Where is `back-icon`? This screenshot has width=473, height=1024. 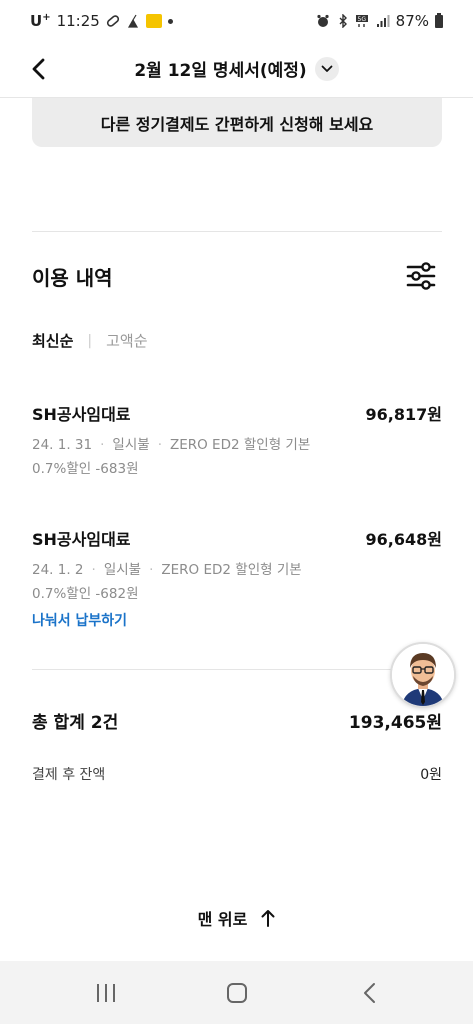
back-icon is located at coordinates (369, 993).